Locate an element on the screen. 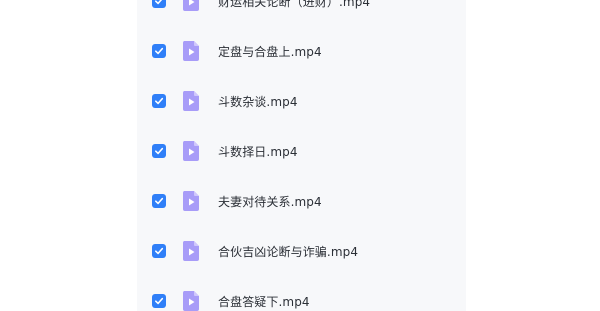 Image resolution: width=600 pixels, height=311 pixels. file-name: 夫妻对待关系.mp4 is located at coordinates (270, 201).